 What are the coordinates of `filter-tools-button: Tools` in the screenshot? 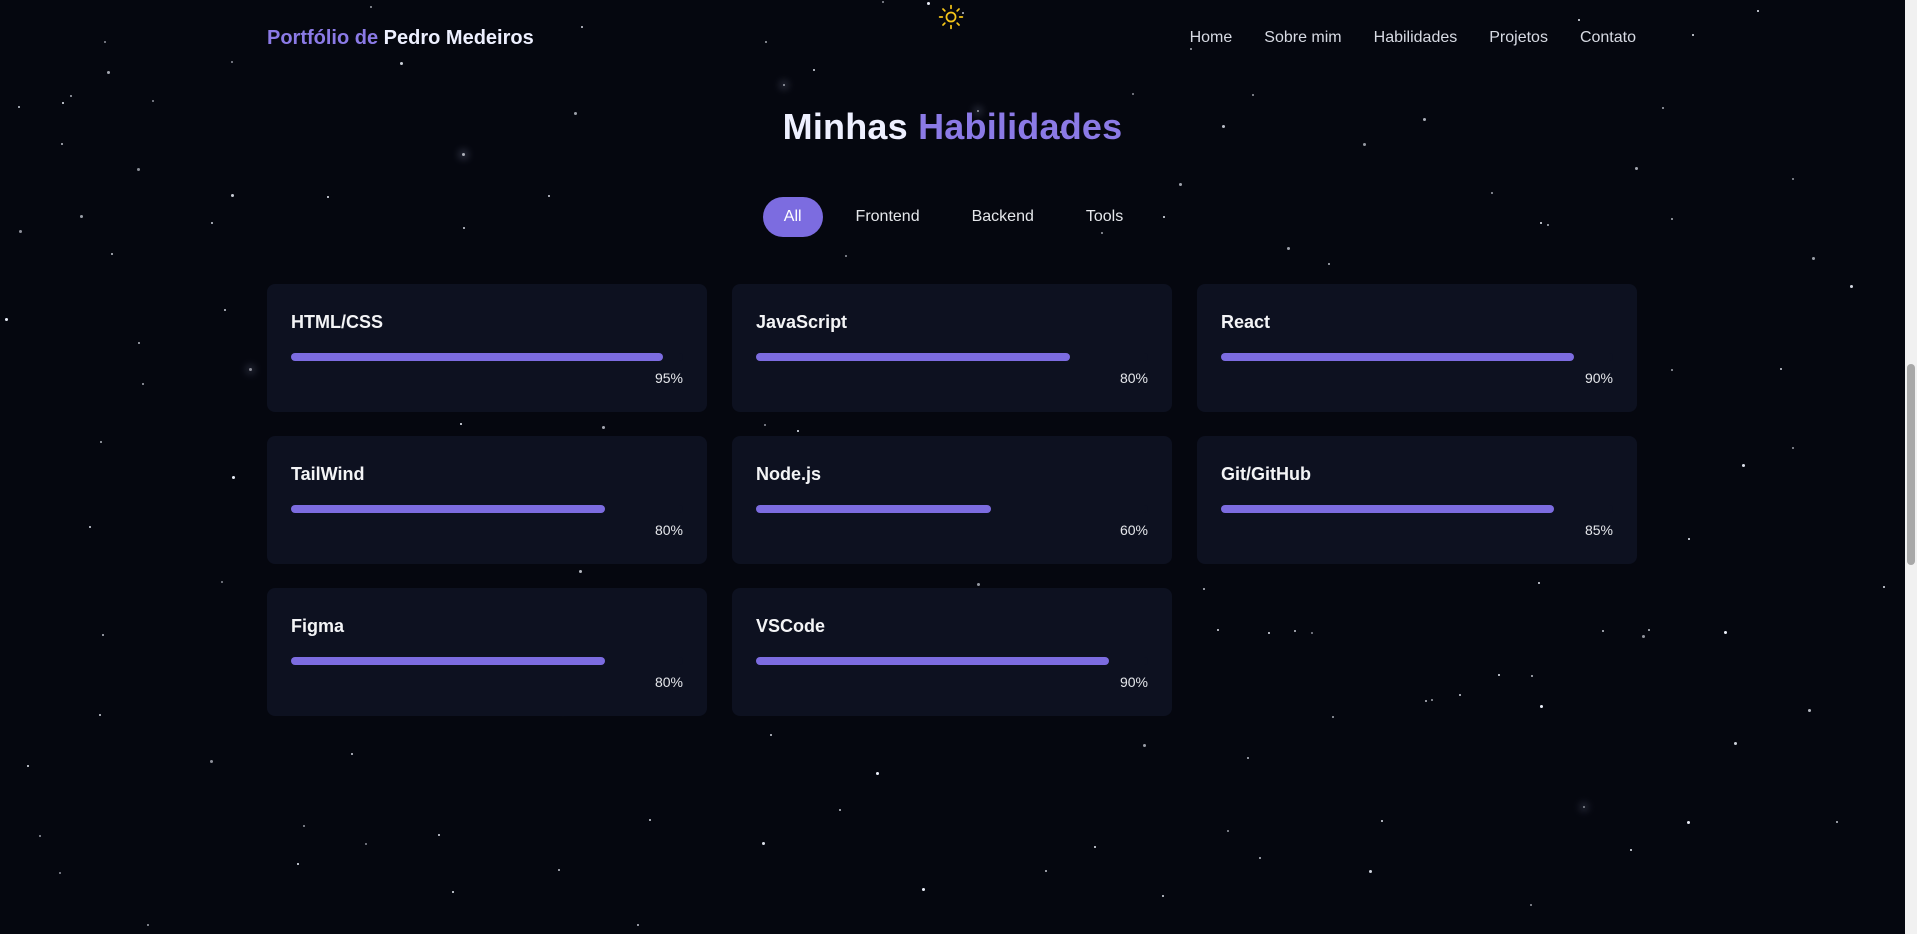 It's located at (1104, 217).